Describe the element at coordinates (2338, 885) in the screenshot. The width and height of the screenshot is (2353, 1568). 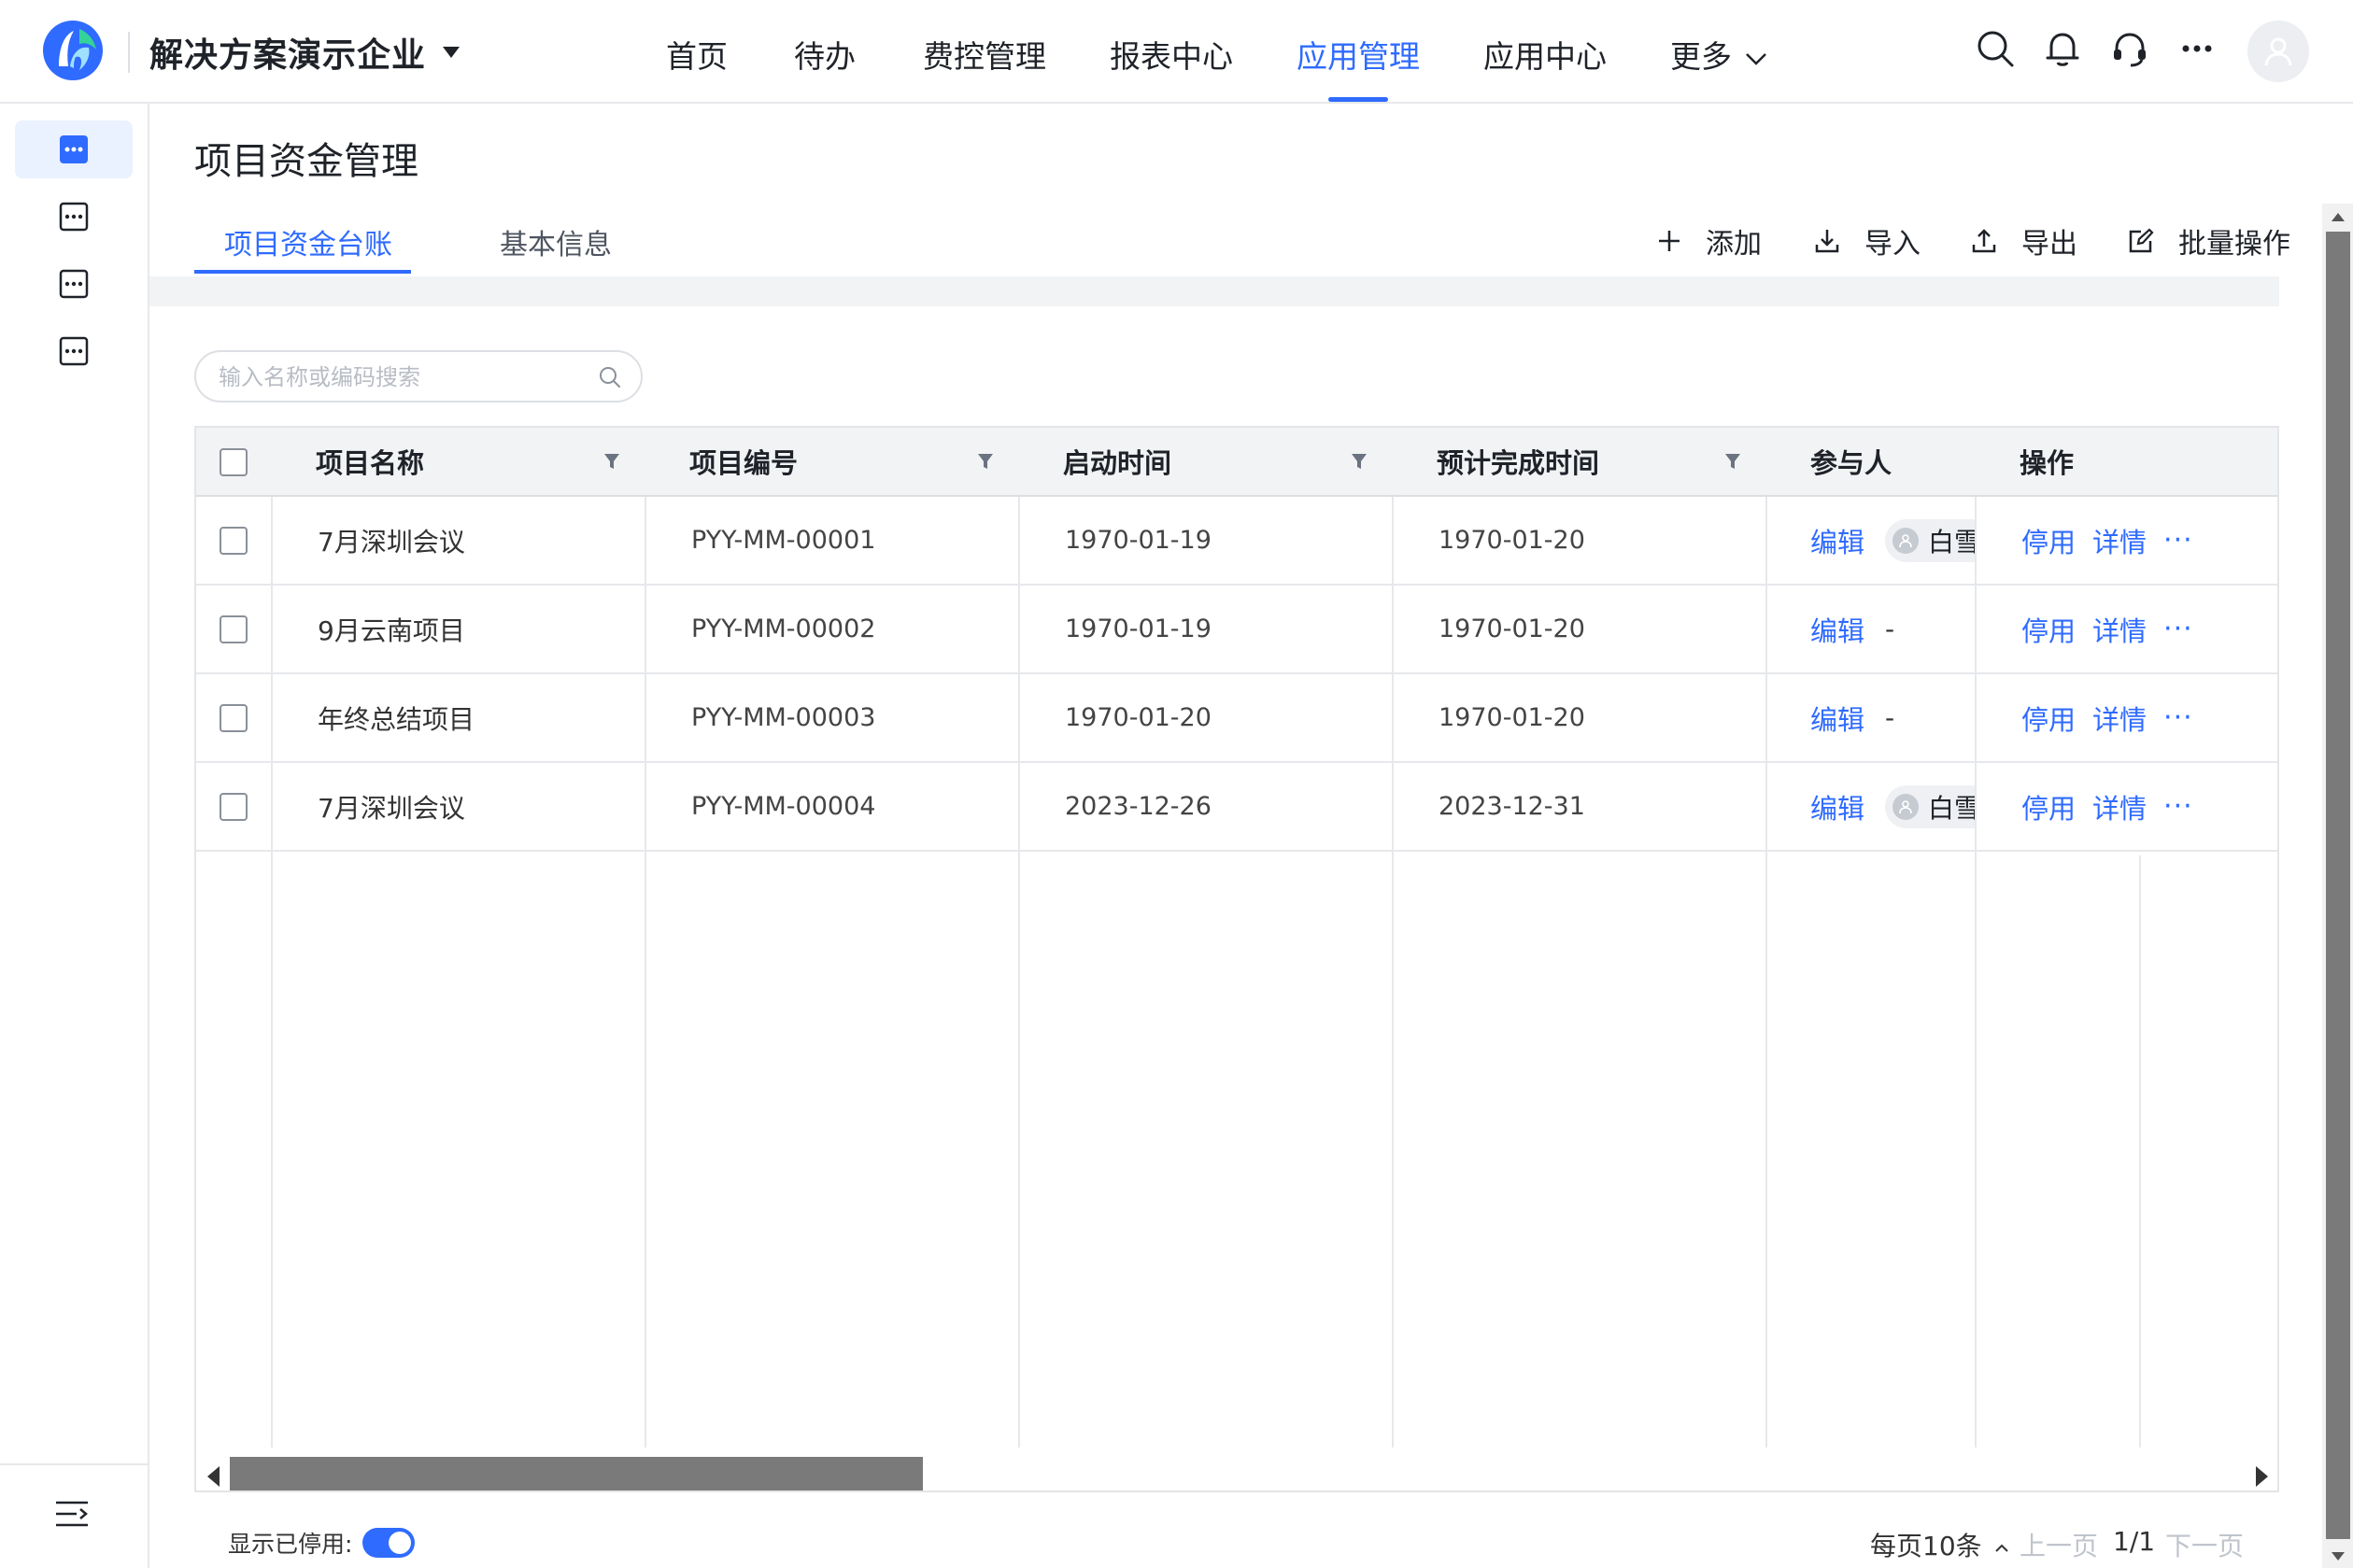
I see `vertical-scroll-thumb` at that location.